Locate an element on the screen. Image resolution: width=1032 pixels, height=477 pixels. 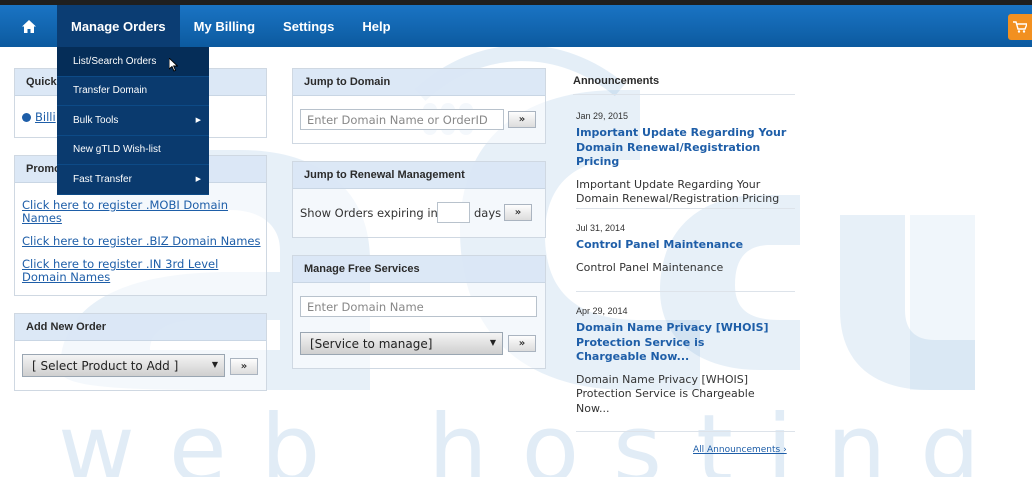
days-label: days is located at coordinates (488, 213).